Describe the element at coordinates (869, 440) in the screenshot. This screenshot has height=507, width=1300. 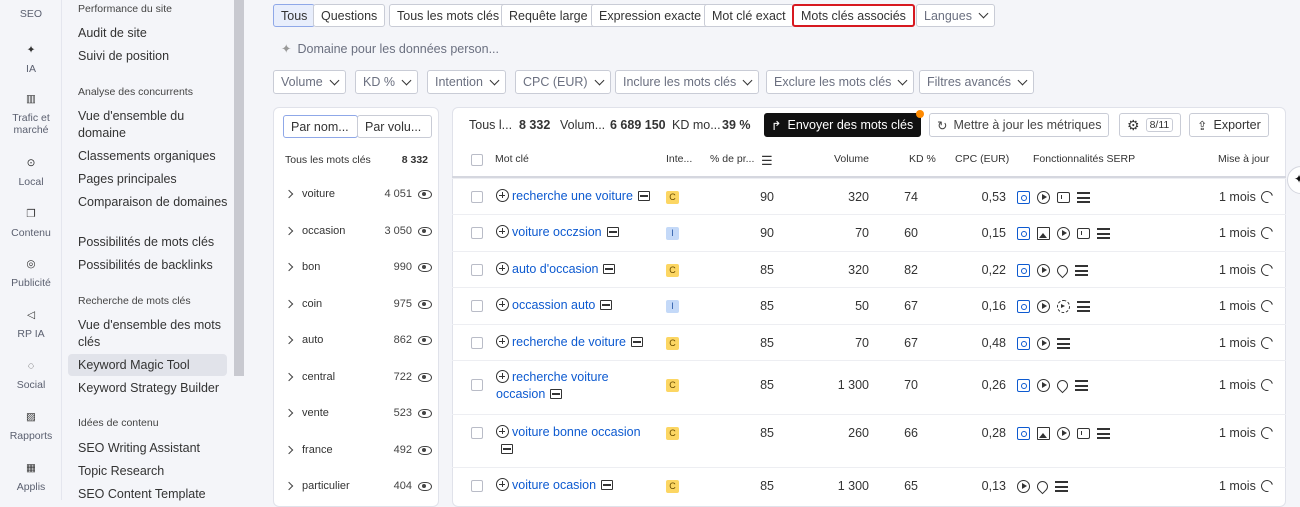
I see `table-row: voiture bonne occasion C 85 260 66 0,28 1 mois` at that location.